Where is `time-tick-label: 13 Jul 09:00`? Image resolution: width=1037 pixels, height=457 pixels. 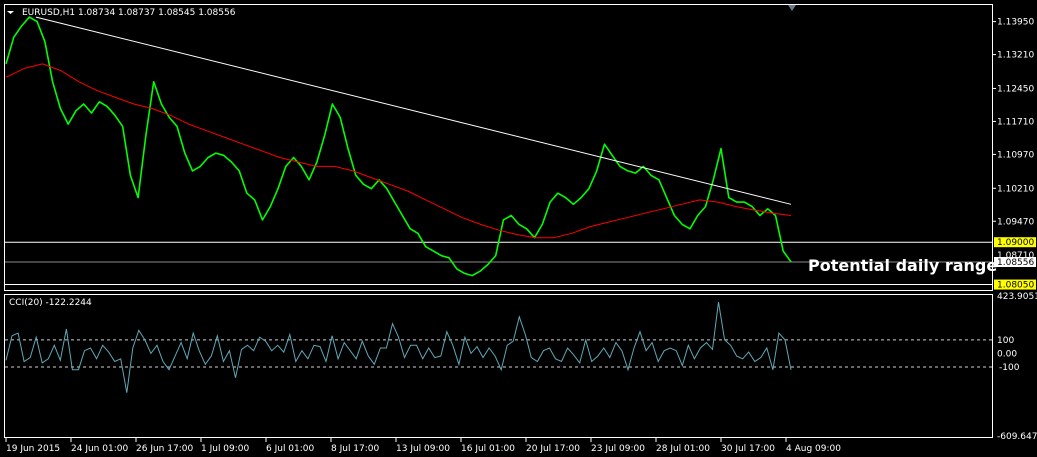
time-tick-label: 13 Jul 09:00 is located at coordinates (423, 449).